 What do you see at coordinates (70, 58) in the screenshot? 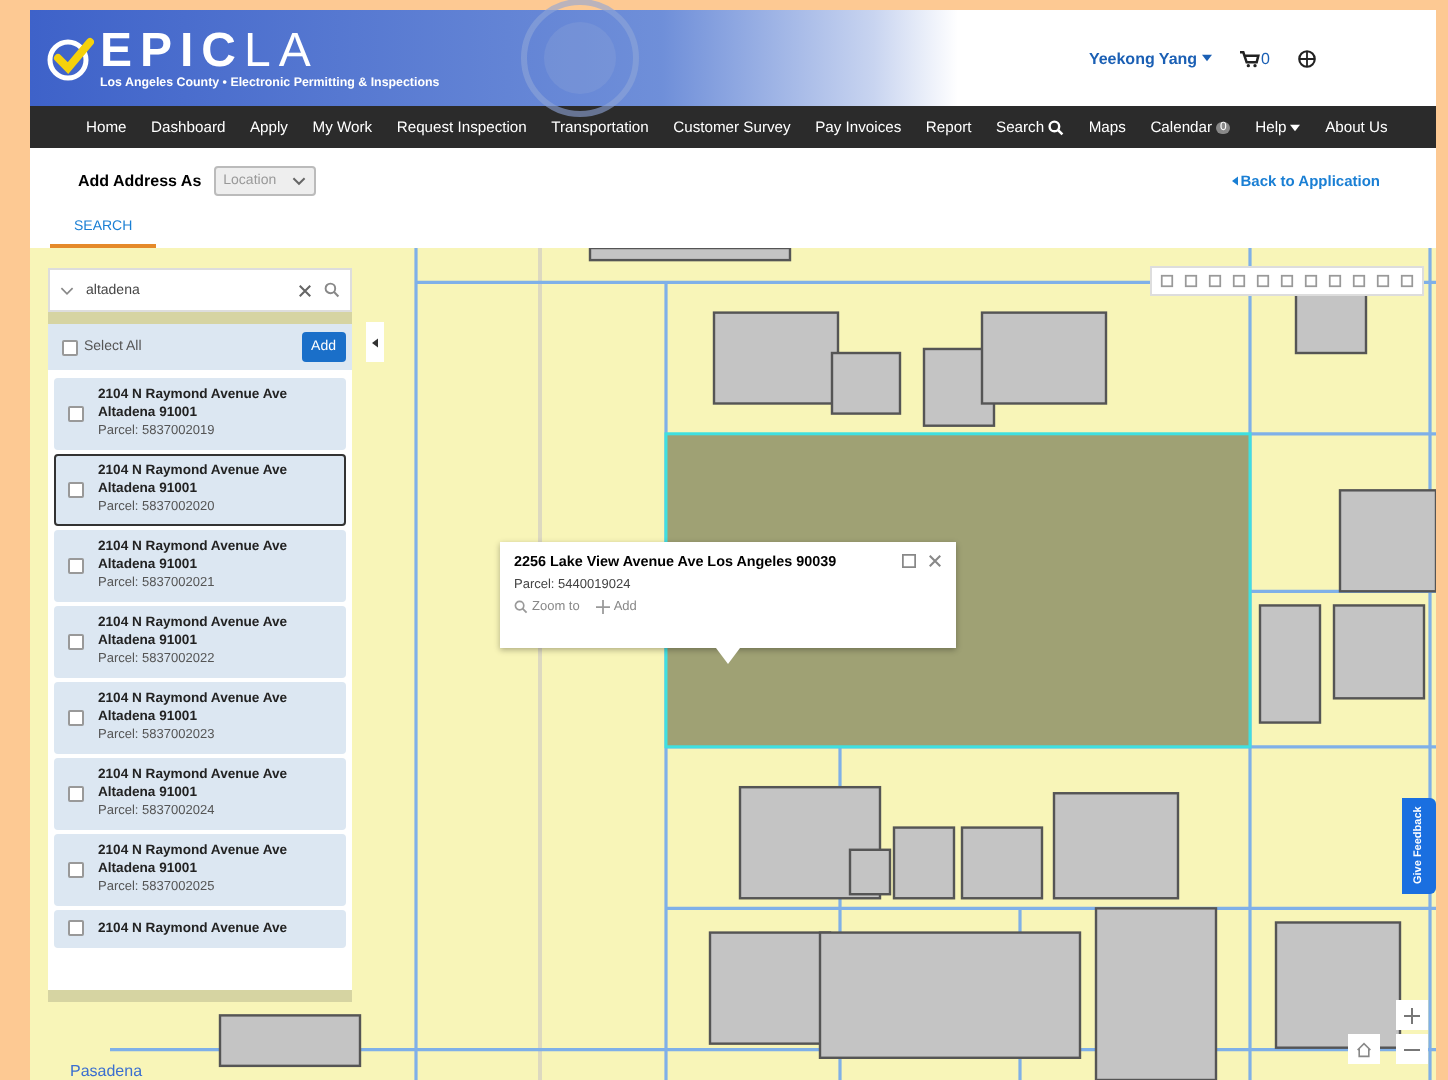
I see `checkmark-logo-icon` at bounding box center [70, 58].